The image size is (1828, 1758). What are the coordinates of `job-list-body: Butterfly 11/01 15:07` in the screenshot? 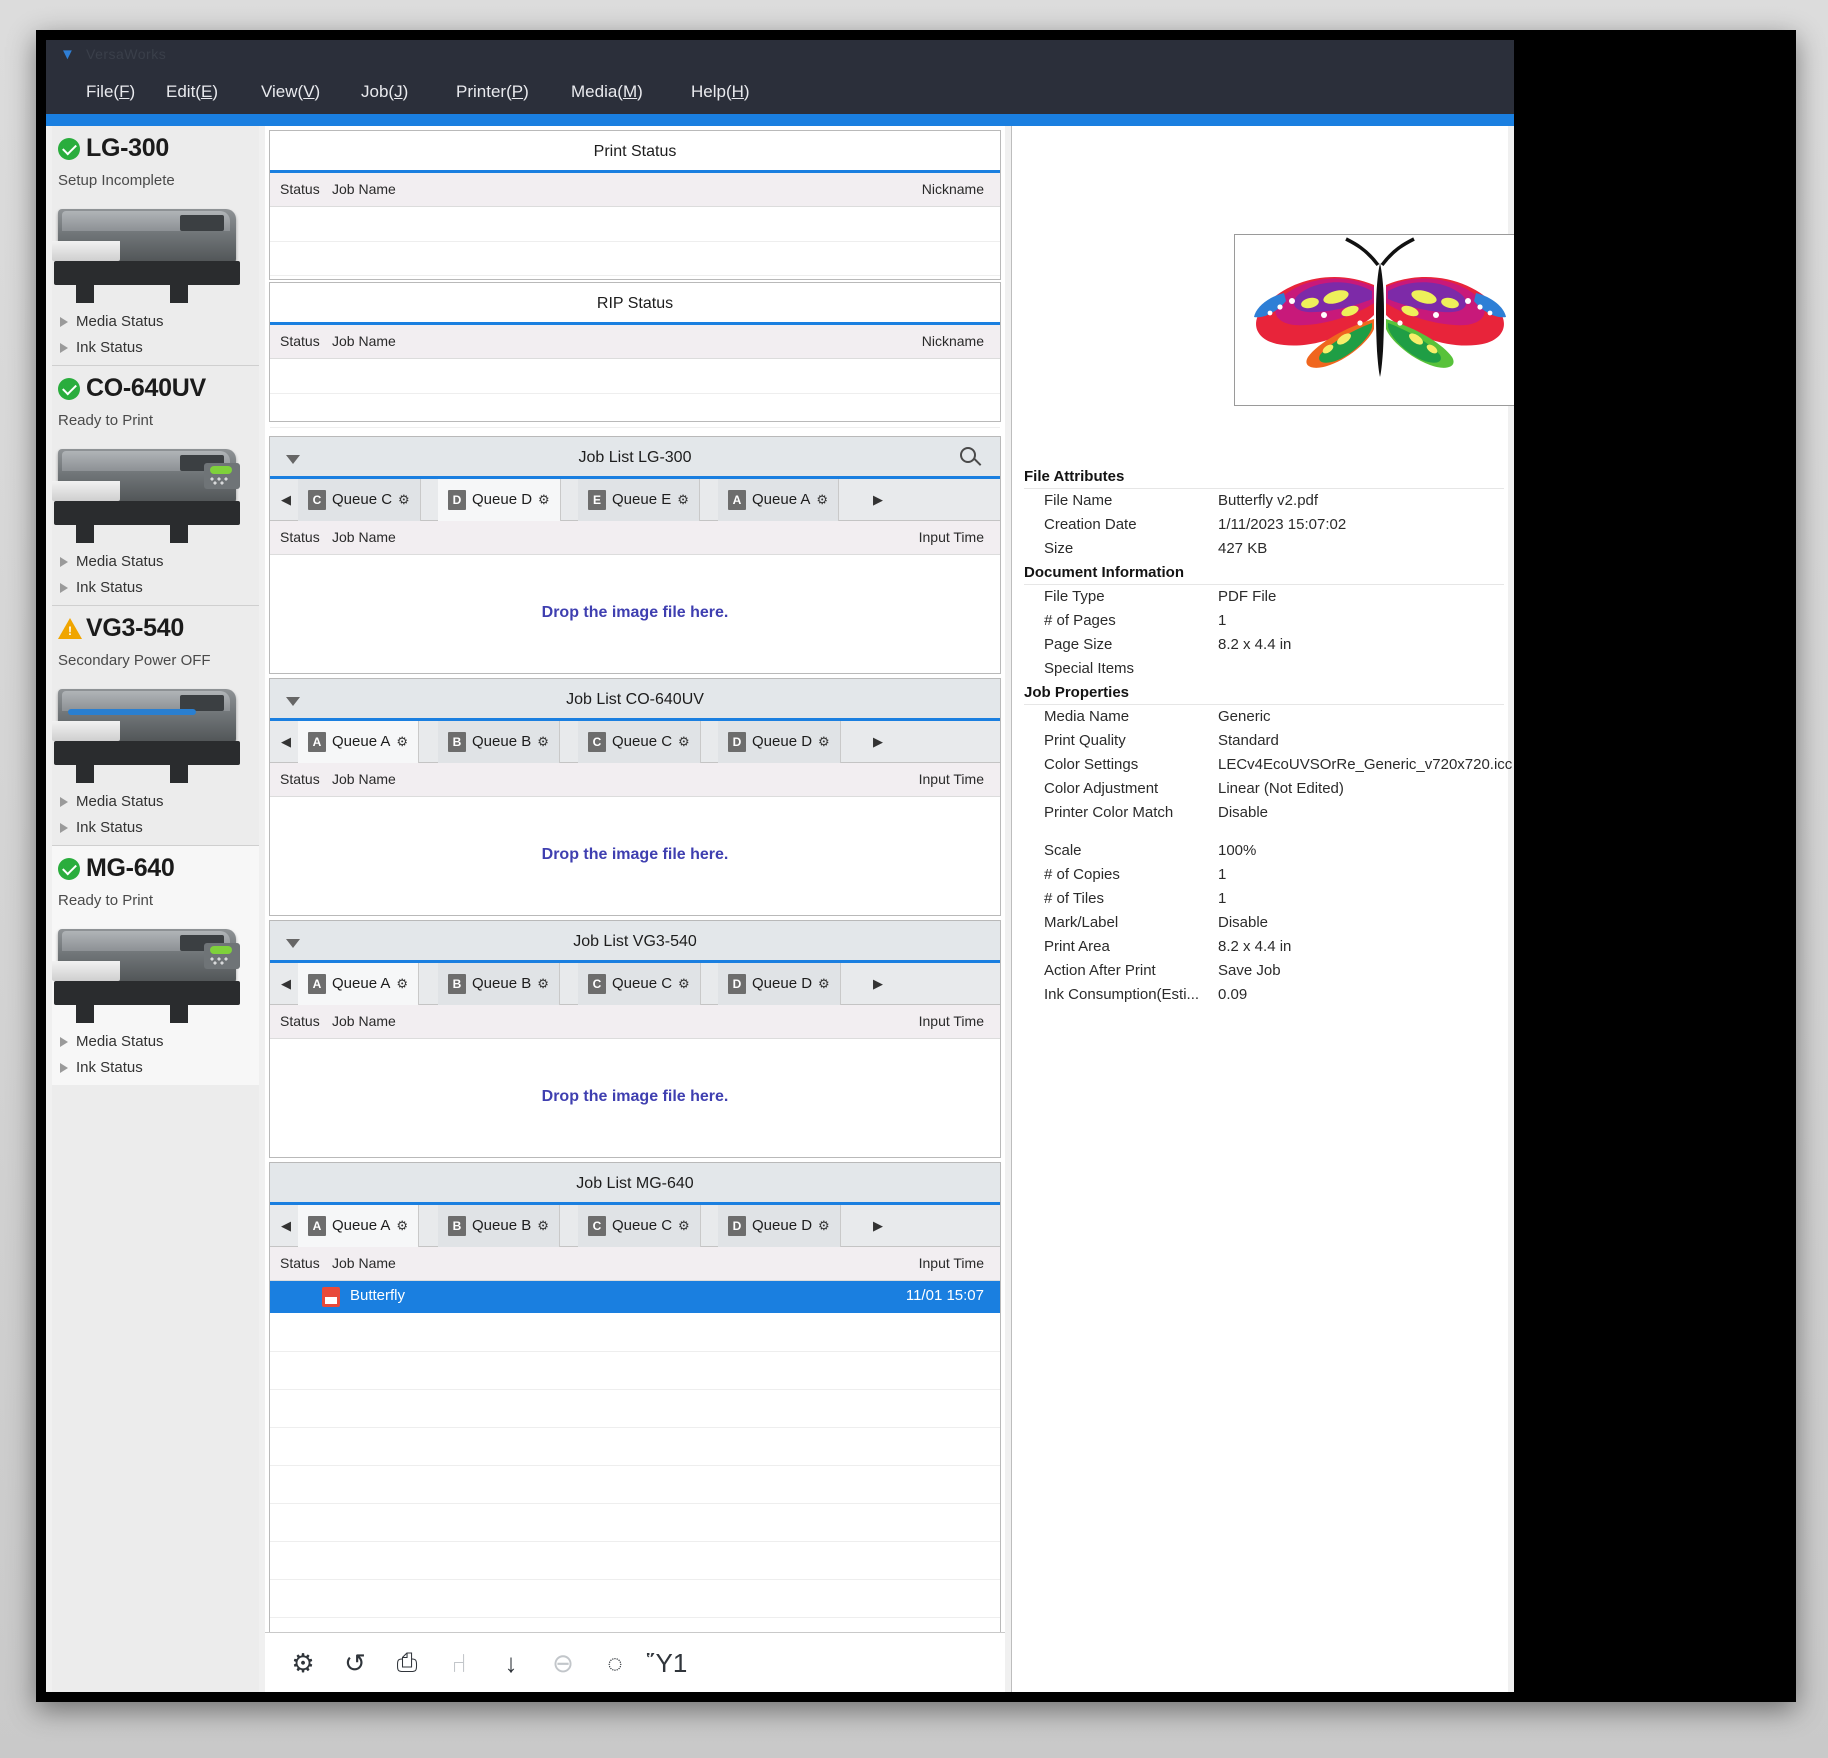 It's located at (635, 1486).